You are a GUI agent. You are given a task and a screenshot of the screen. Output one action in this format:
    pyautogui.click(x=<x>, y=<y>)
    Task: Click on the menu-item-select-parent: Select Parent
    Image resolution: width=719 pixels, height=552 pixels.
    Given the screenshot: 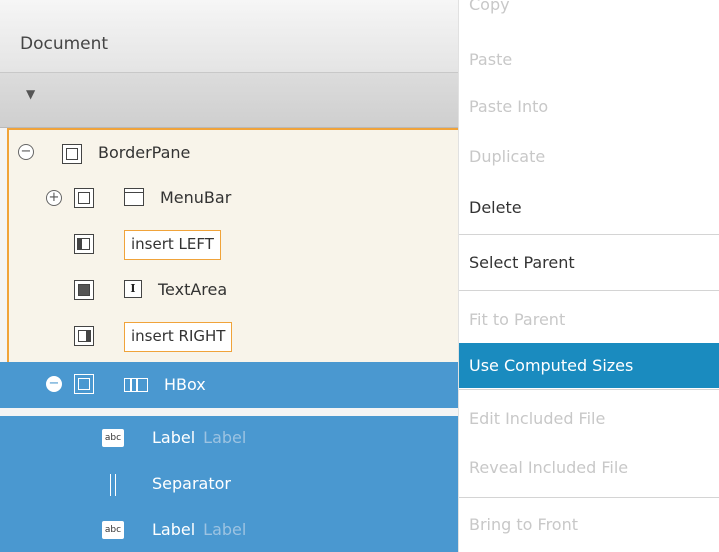 What is the action you would take?
    pyautogui.click(x=589, y=262)
    